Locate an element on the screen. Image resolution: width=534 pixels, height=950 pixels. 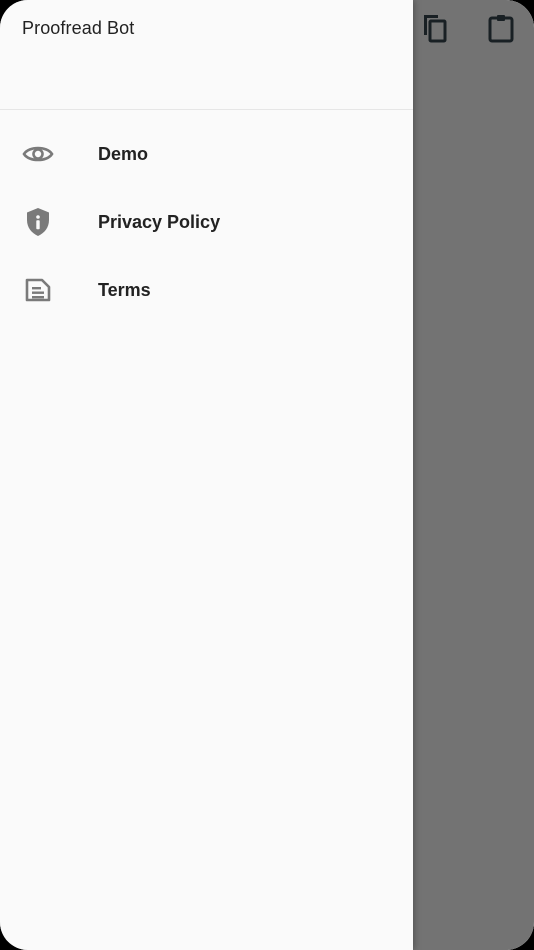
eye-icon is located at coordinates (38, 154).